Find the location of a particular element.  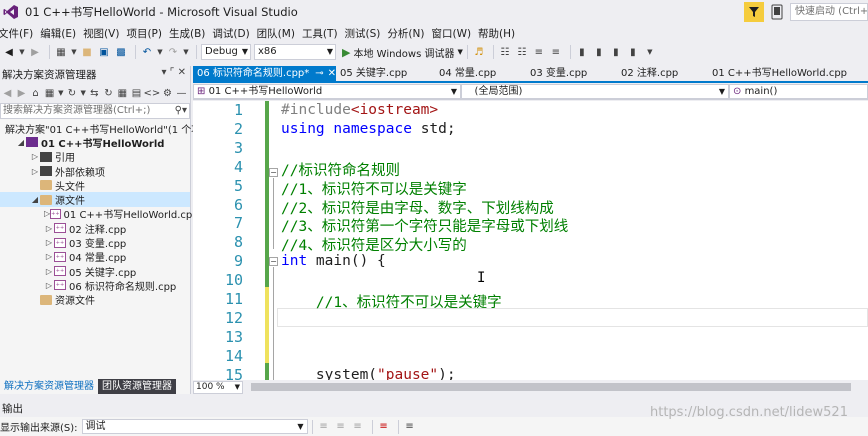

show-all-files-icon: ▤ is located at coordinates (136, 93).